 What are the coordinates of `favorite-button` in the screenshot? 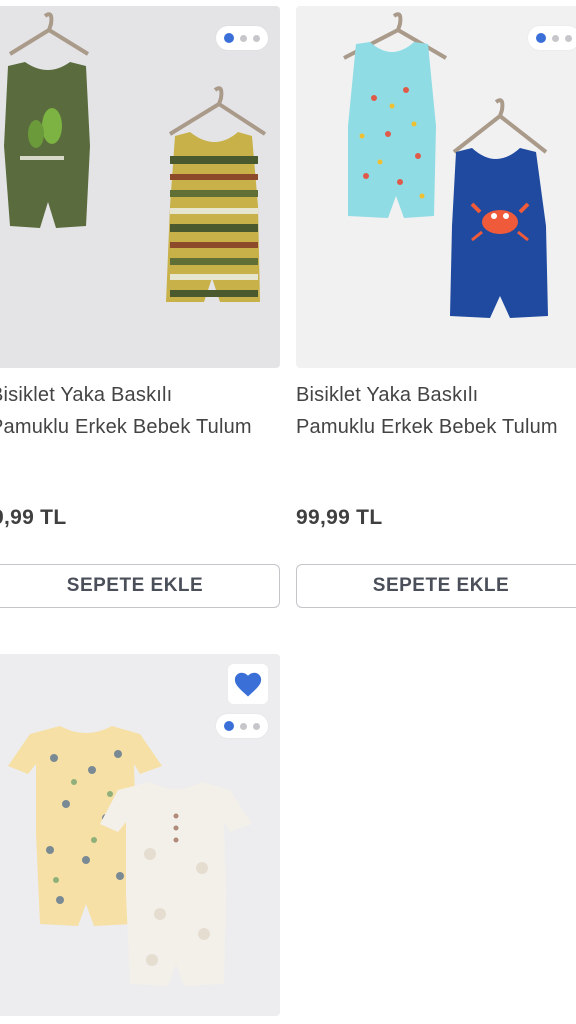 It's located at (248, 684).